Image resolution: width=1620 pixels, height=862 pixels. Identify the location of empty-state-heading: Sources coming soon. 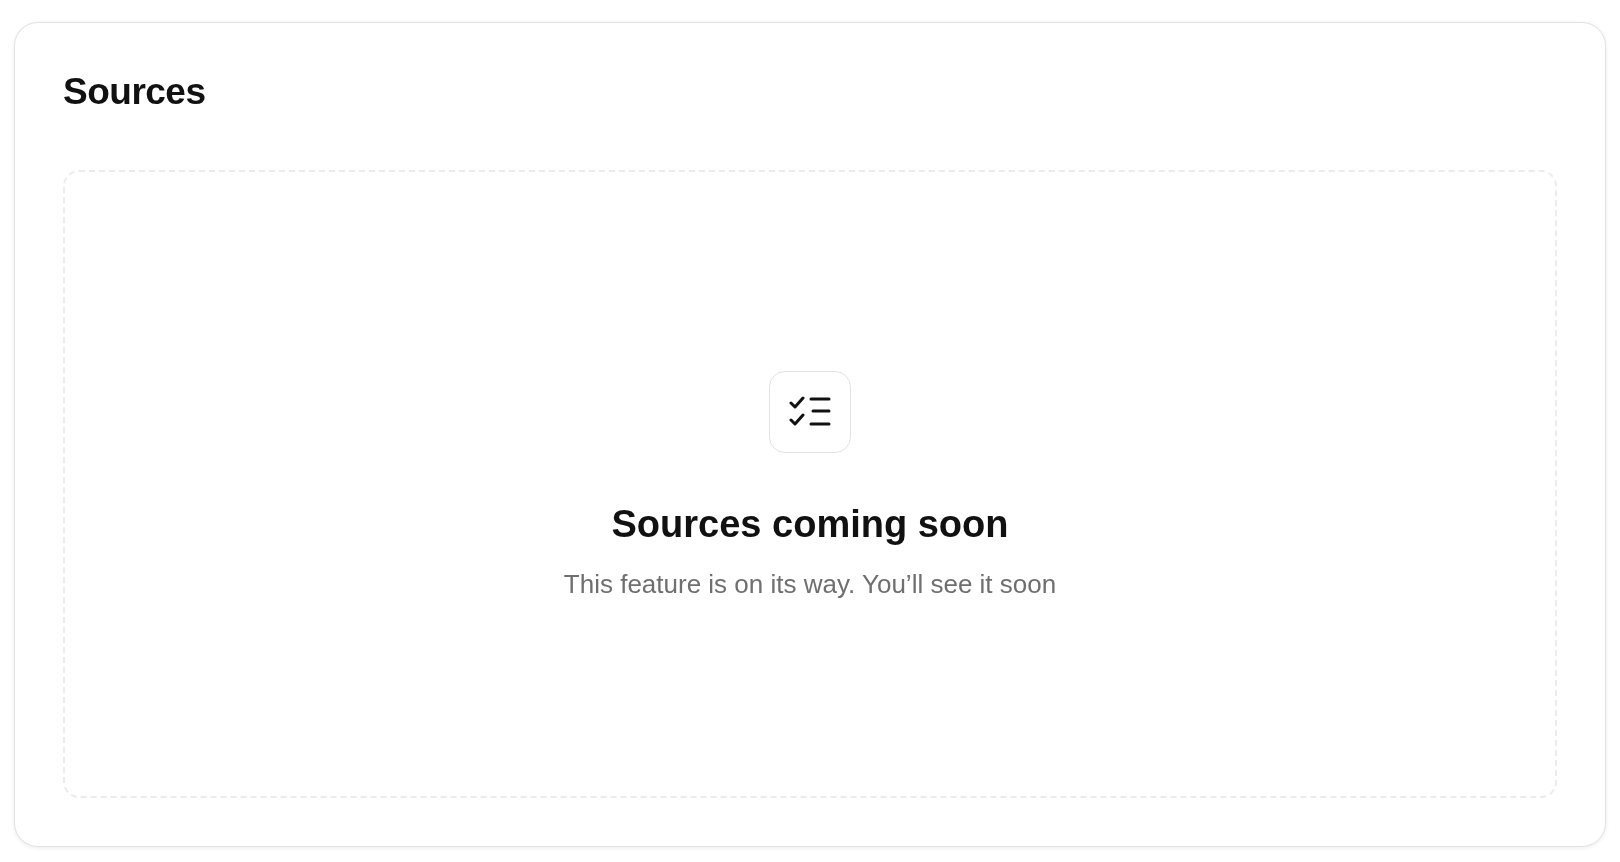
(810, 524).